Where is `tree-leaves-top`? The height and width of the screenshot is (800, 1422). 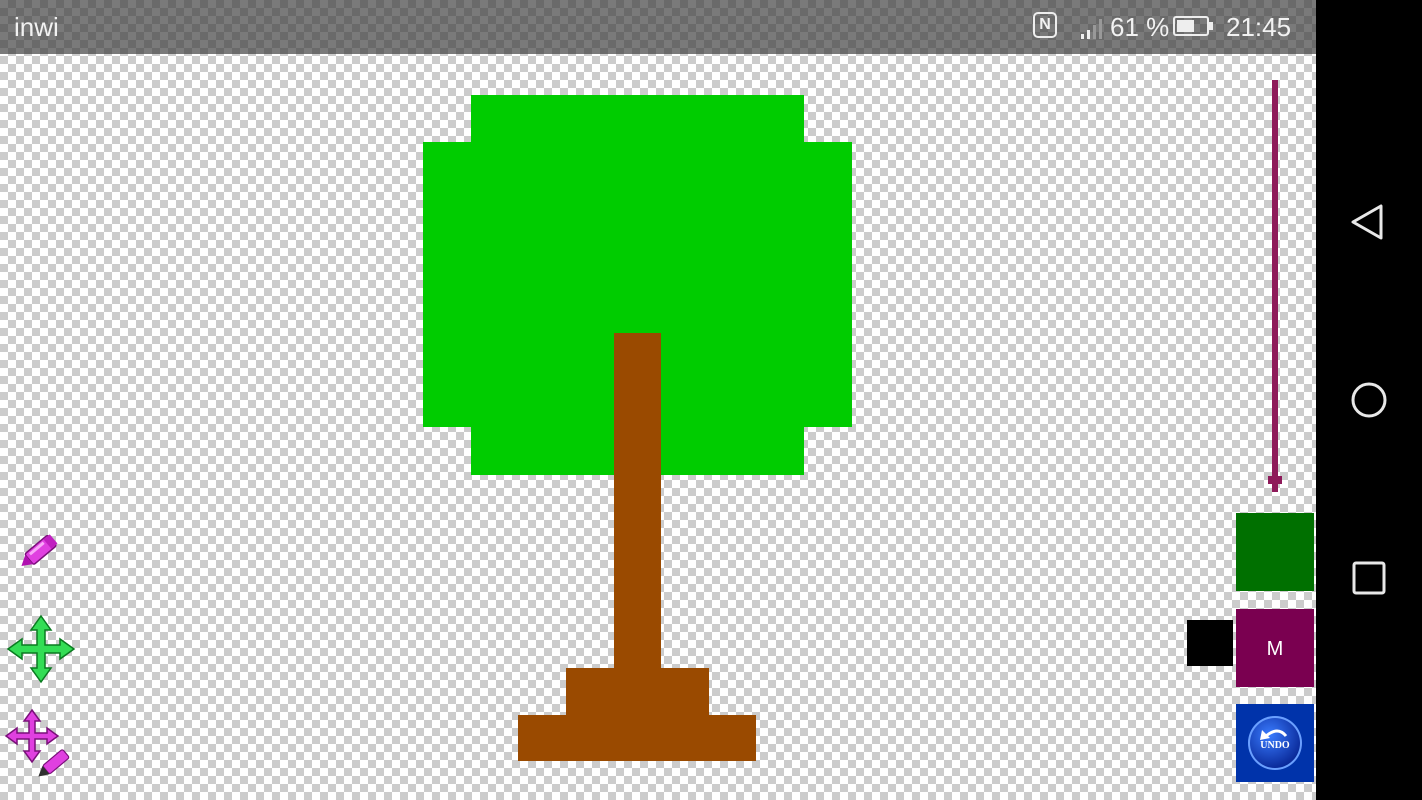
tree-leaves-top is located at coordinates (637, 118).